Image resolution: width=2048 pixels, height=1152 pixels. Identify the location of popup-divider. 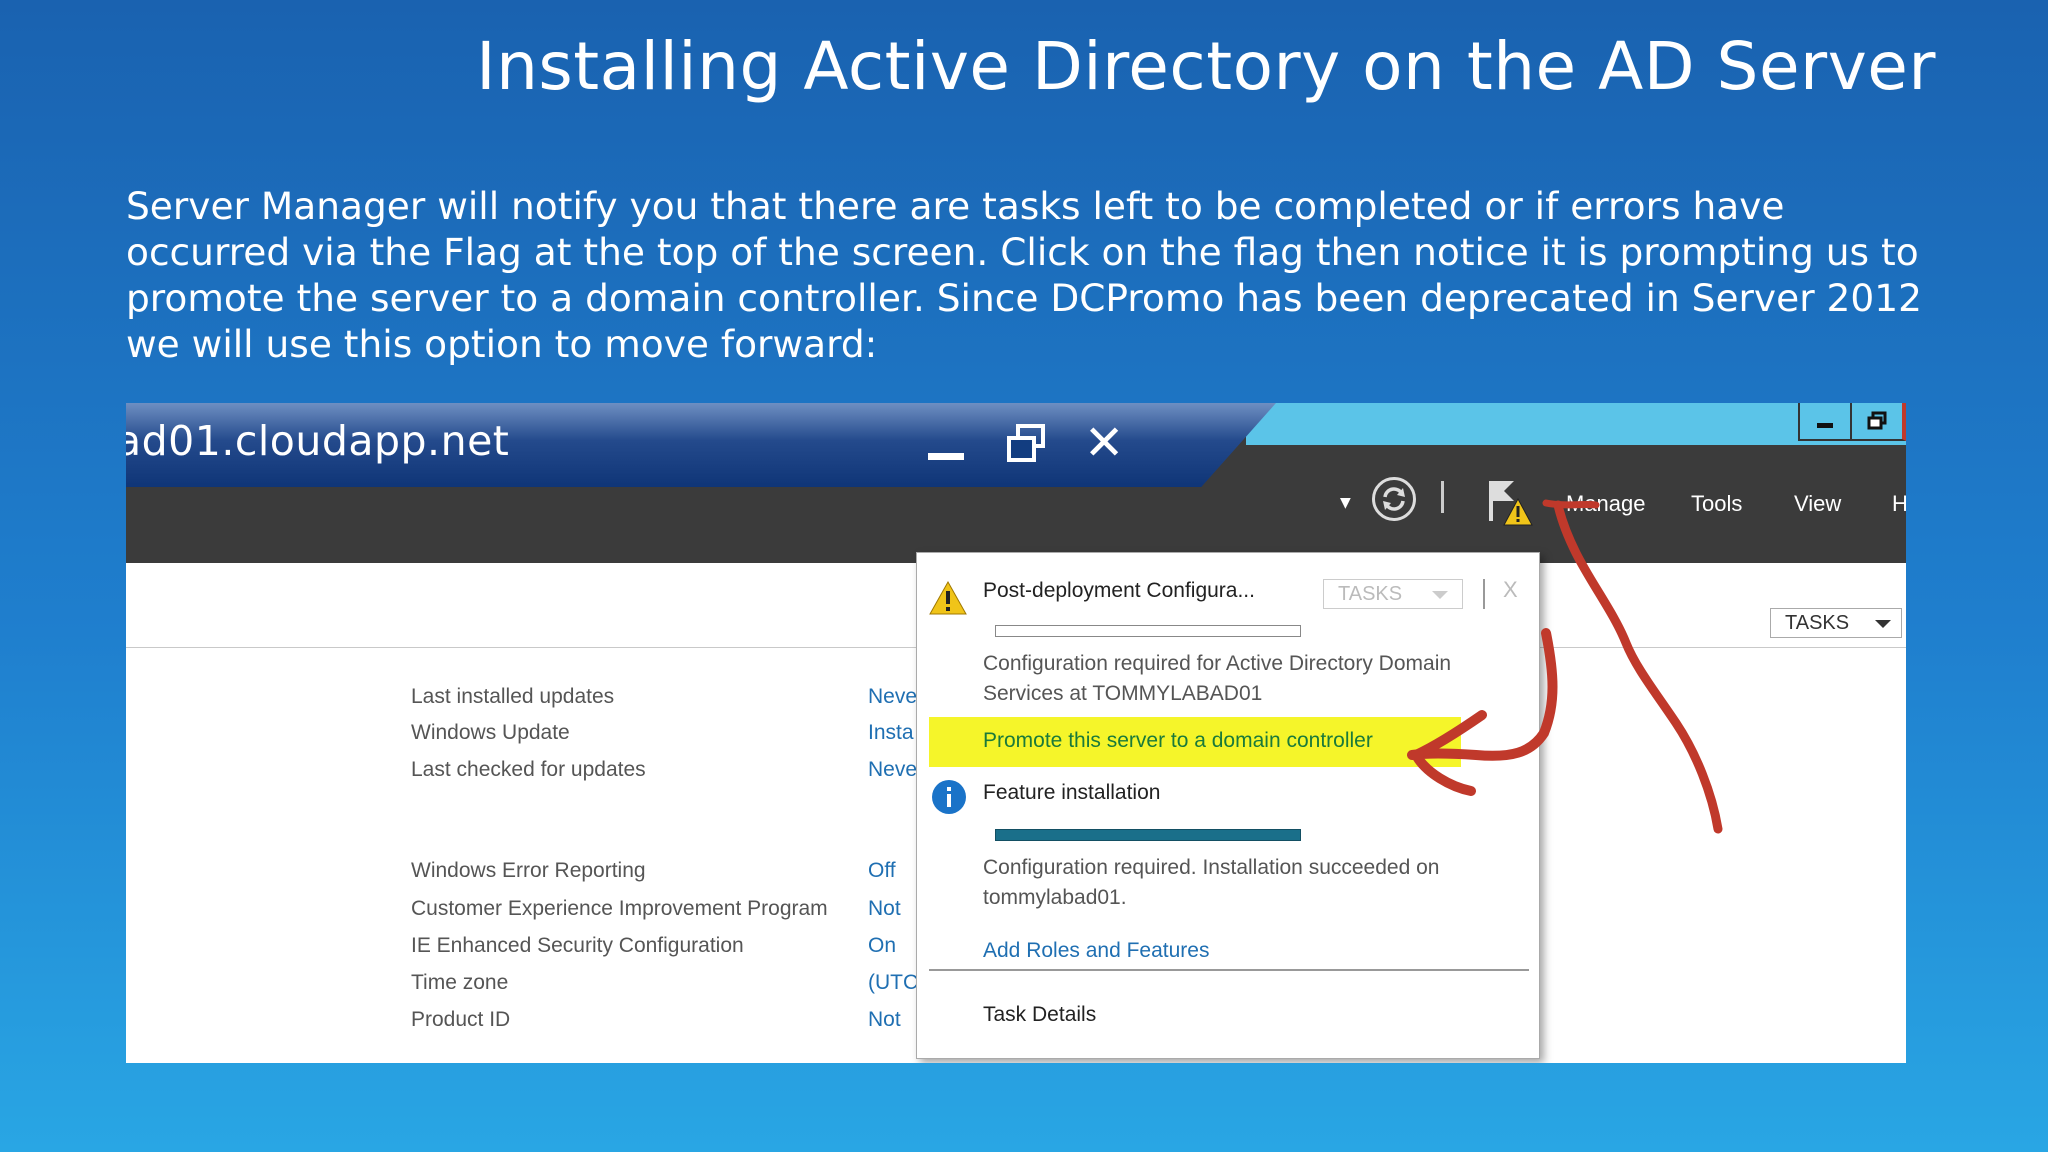
(1229, 970).